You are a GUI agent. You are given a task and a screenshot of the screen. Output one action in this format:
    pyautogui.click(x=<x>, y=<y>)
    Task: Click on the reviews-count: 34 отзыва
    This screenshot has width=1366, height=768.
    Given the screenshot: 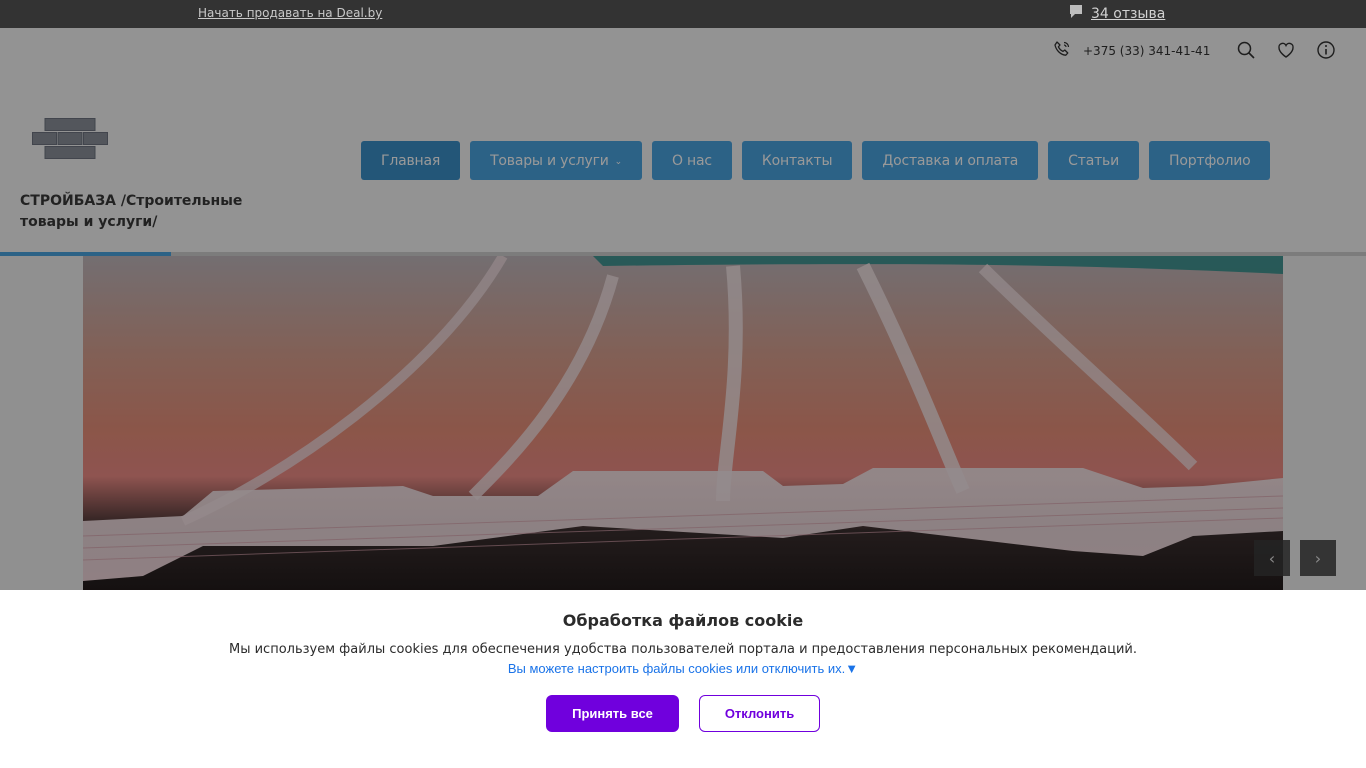 What is the action you would take?
    pyautogui.click(x=1128, y=13)
    